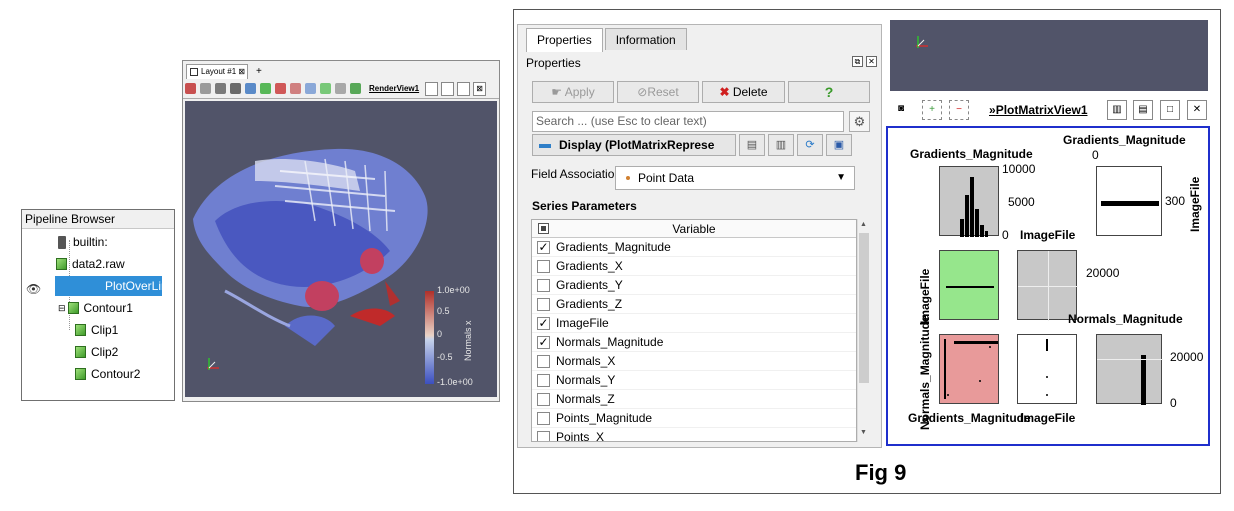 The height and width of the screenshot is (511, 1234). I want to click on table-row: Normals_Z, so click(694, 399).